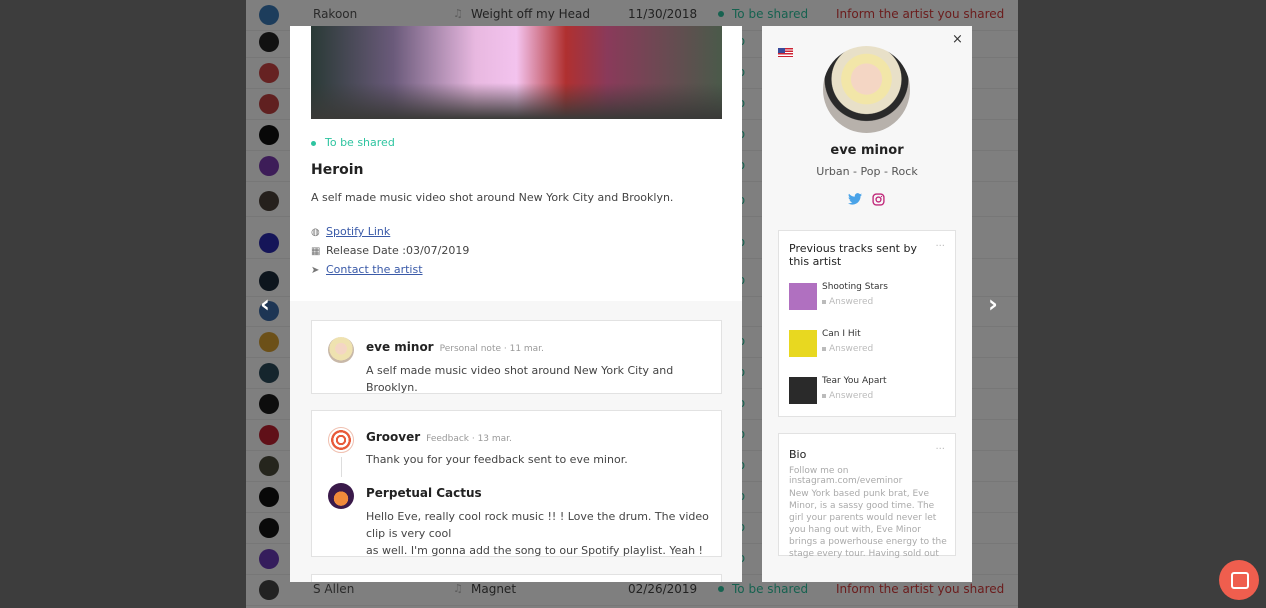  Describe the element at coordinates (341, 467) in the screenshot. I see `thread-line` at that location.